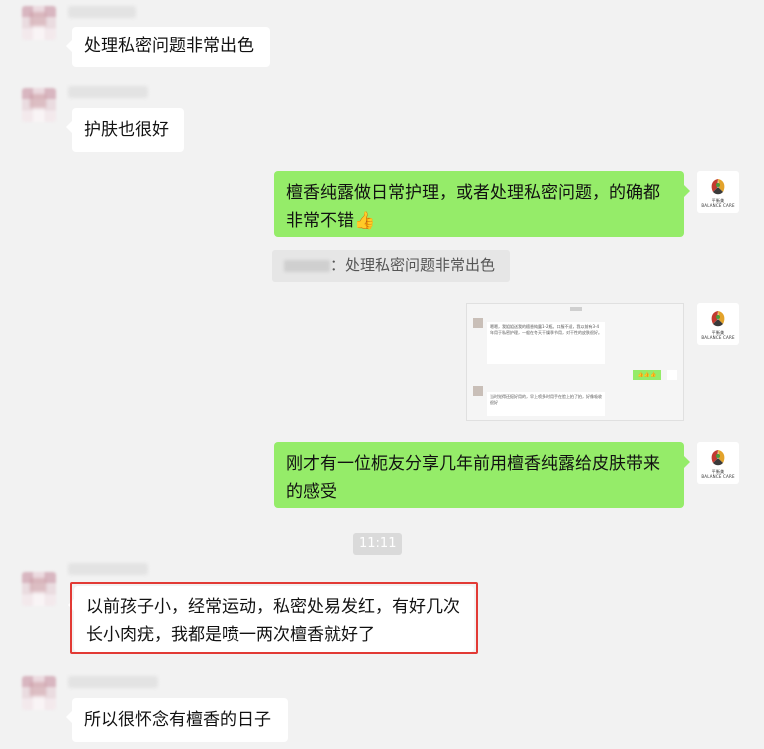 The height and width of the screenshot is (749, 764). What do you see at coordinates (672, 375) in the screenshot?
I see `thumbnail-self-avatar` at bounding box center [672, 375].